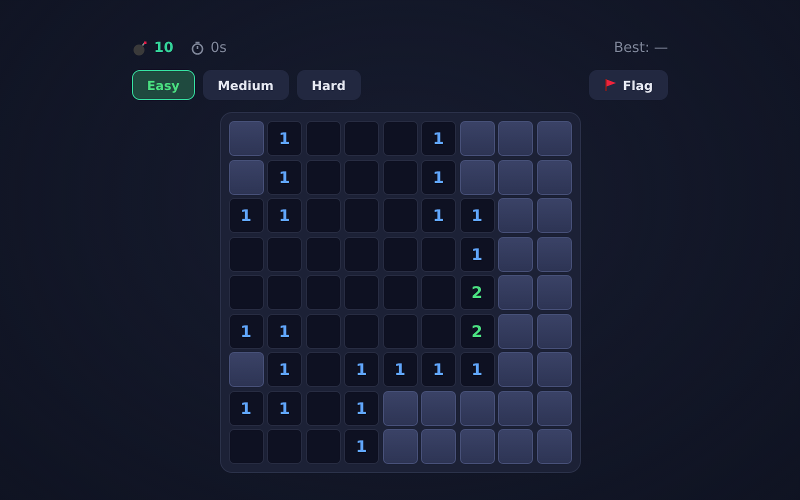 The width and height of the screenshot is (800, 500). I want to click on flag-button: Flag, so click(628, 85).